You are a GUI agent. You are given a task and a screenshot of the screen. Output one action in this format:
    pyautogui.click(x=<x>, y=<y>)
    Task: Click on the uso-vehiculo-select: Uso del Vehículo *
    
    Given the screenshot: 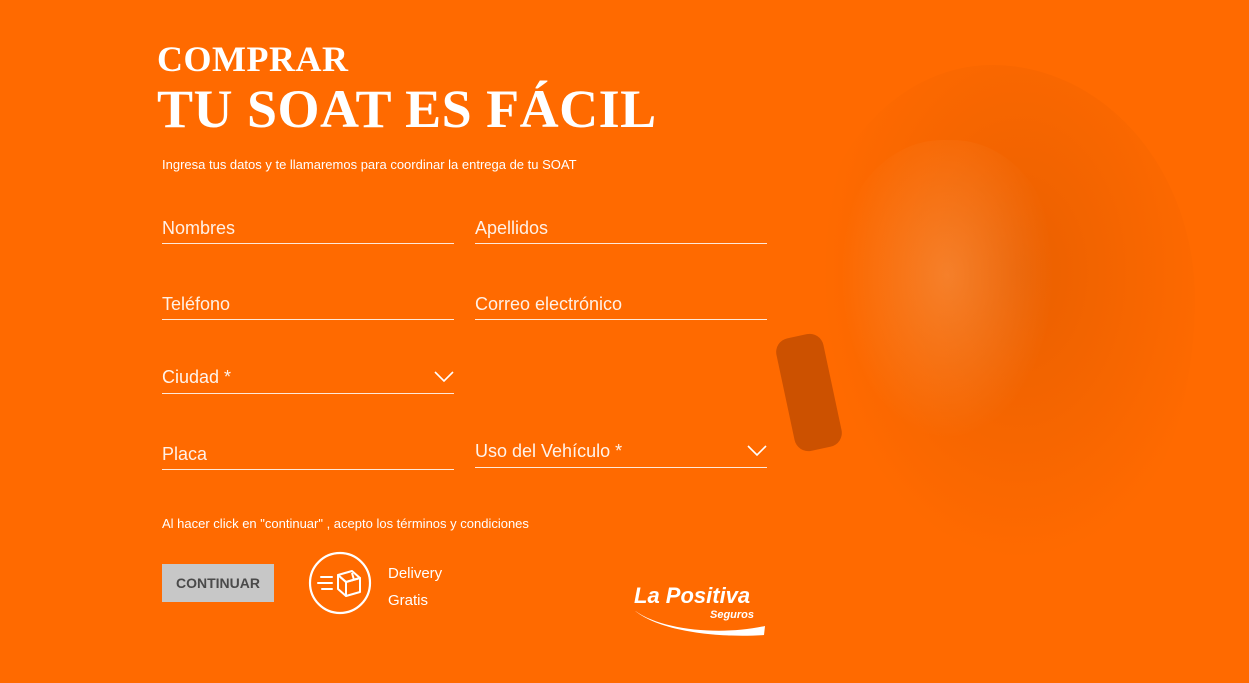 What is the action you would take?
    pyautogui.click(x=621, y=452)
    